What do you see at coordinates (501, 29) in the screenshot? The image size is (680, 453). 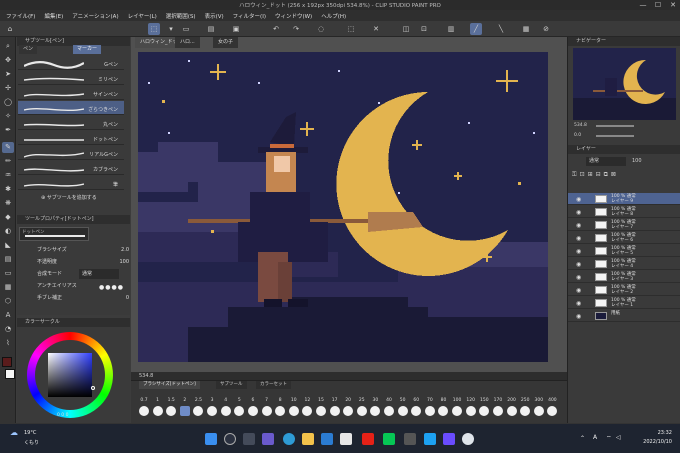 I see `line-icon: ╲` at bounding box center [501, 29].